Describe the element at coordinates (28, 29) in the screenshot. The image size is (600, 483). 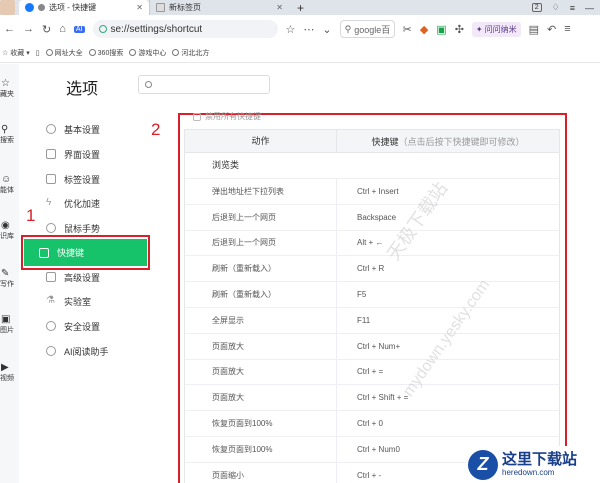
I see `forward-icon: →` at that location.